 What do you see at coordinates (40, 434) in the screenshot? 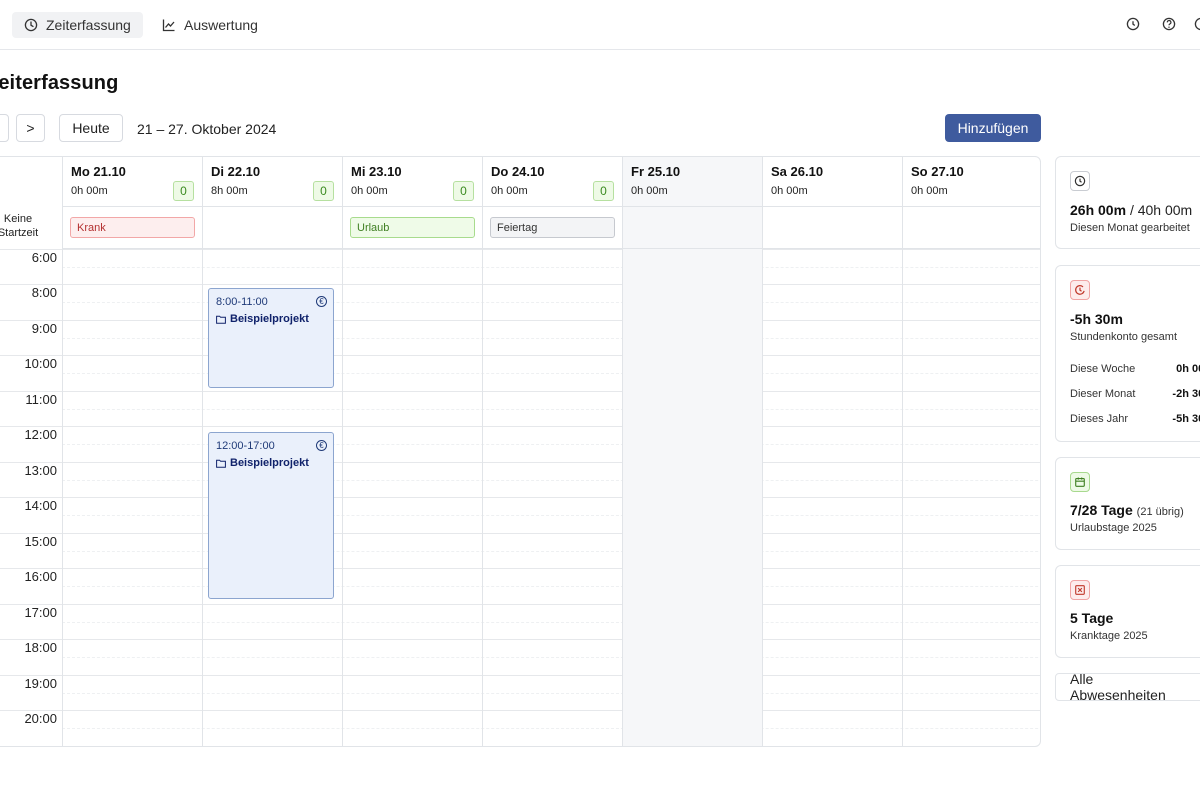
I see `time-label: 12:00` at bounding box center [40, 434].